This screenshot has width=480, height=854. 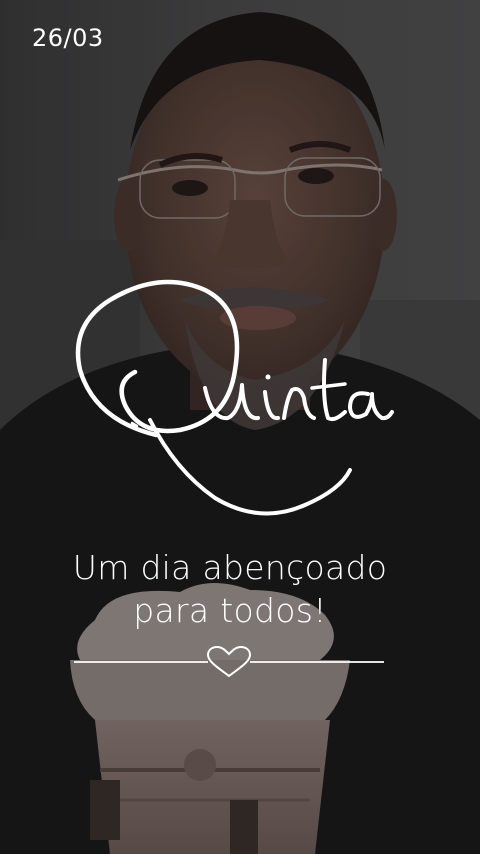 I want to click on heart-icon, so click(x=229, y=661).